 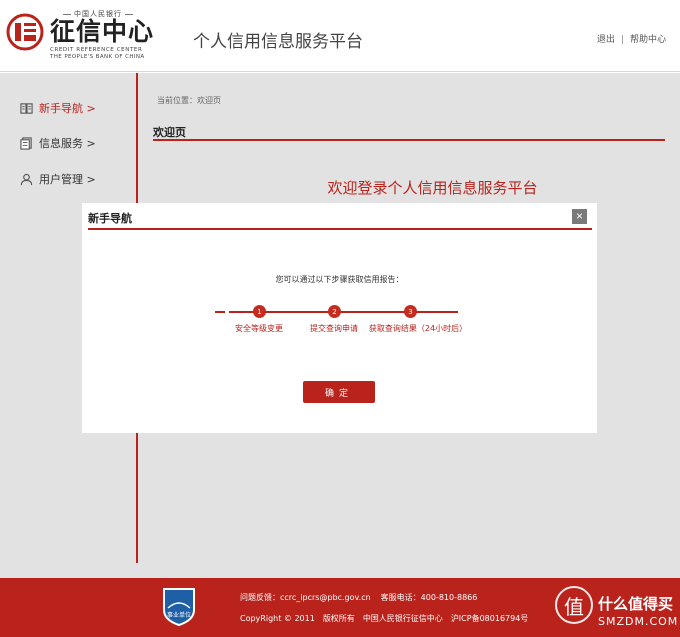 What do you see at coordinates (636, 604) in the screenshot?
I see `watermark-text: 什么值得买` at bounding box center [636, 604].